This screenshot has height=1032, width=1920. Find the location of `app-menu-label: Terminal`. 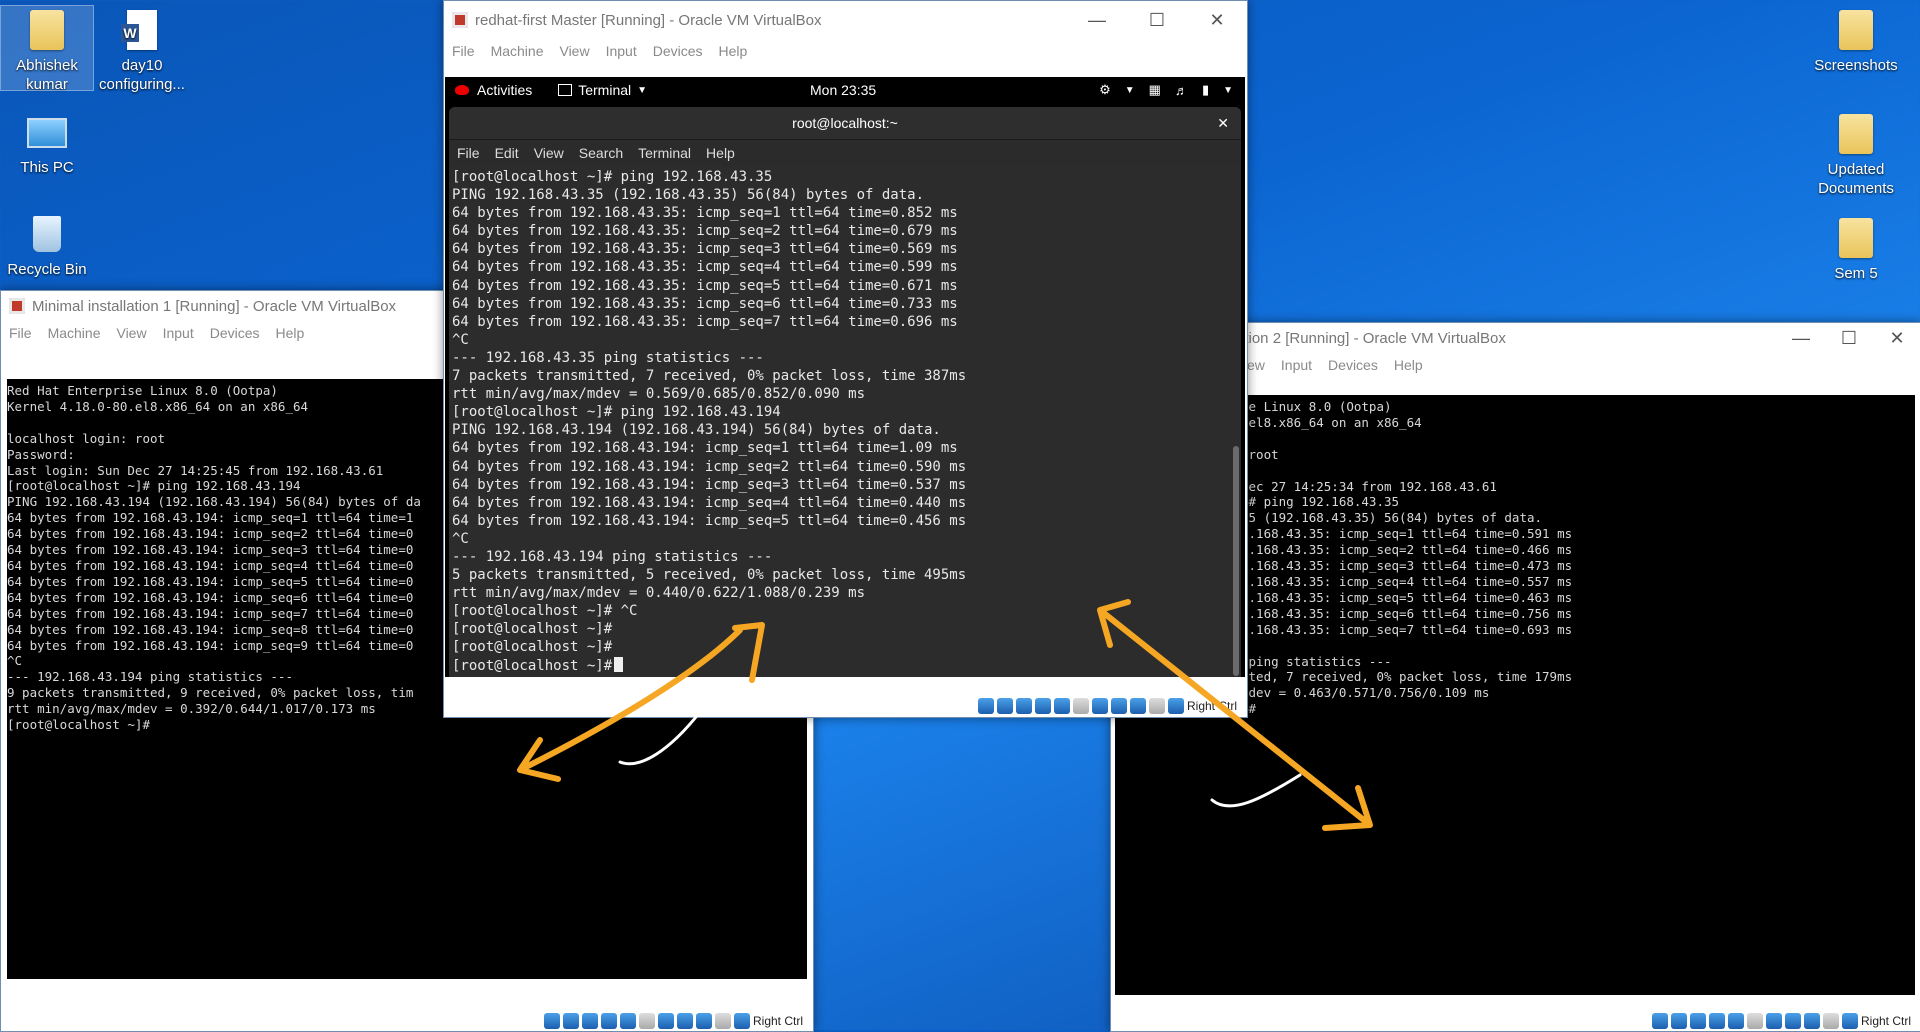

app-menu-label: Terminal is located at coordinates (605, 90).